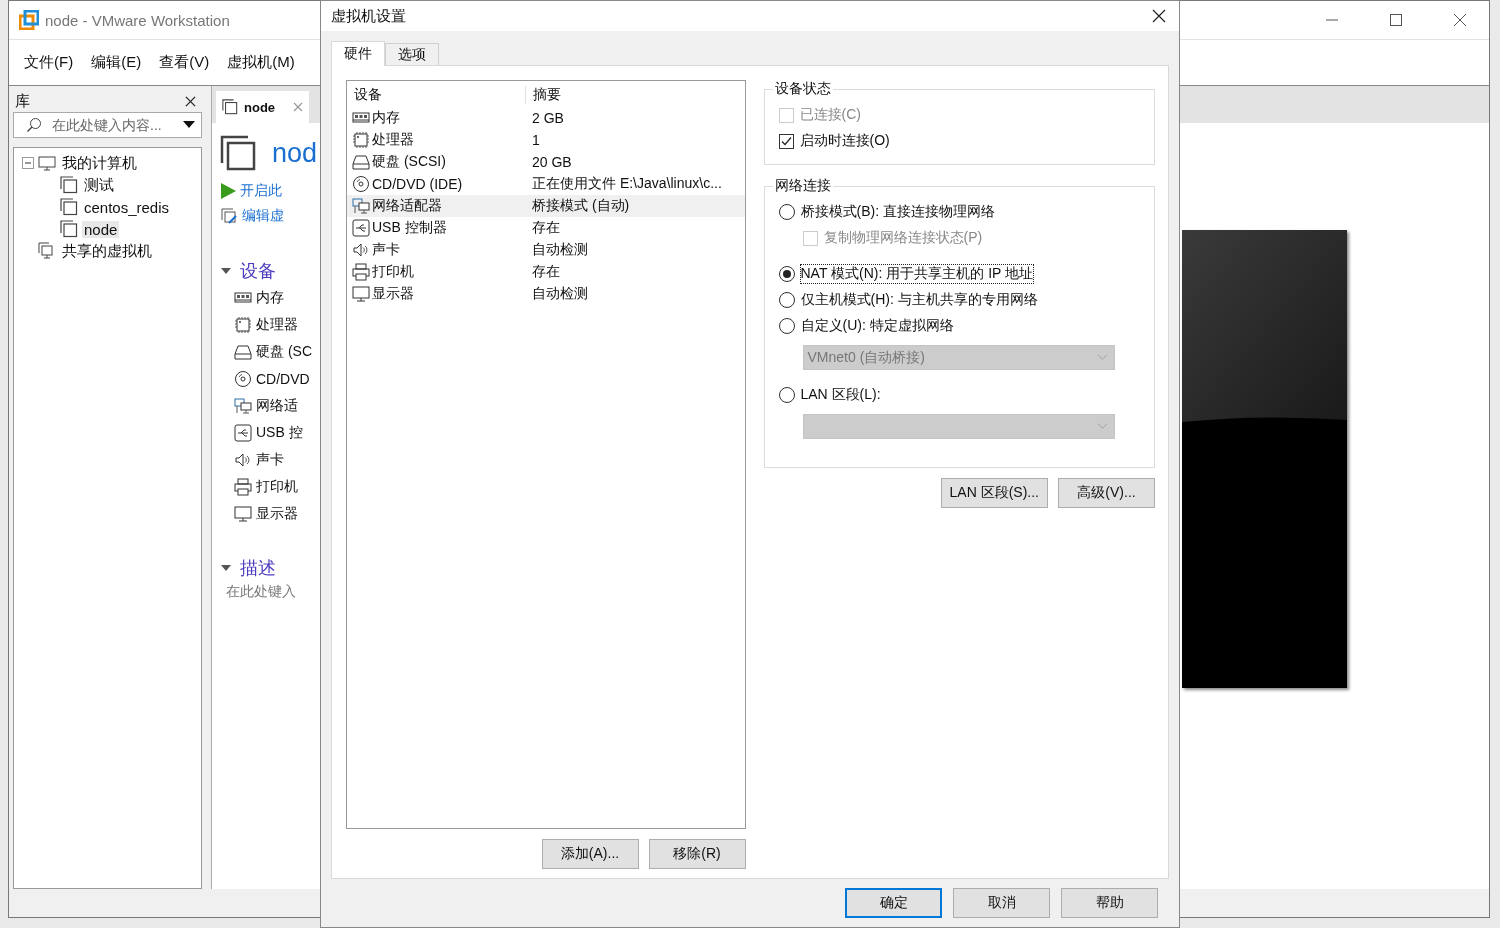 This screenshot has height=928, width=1500. Describe the element at coordinates (361, 250) in the screenshot. I see `speaker-icon` at that location.